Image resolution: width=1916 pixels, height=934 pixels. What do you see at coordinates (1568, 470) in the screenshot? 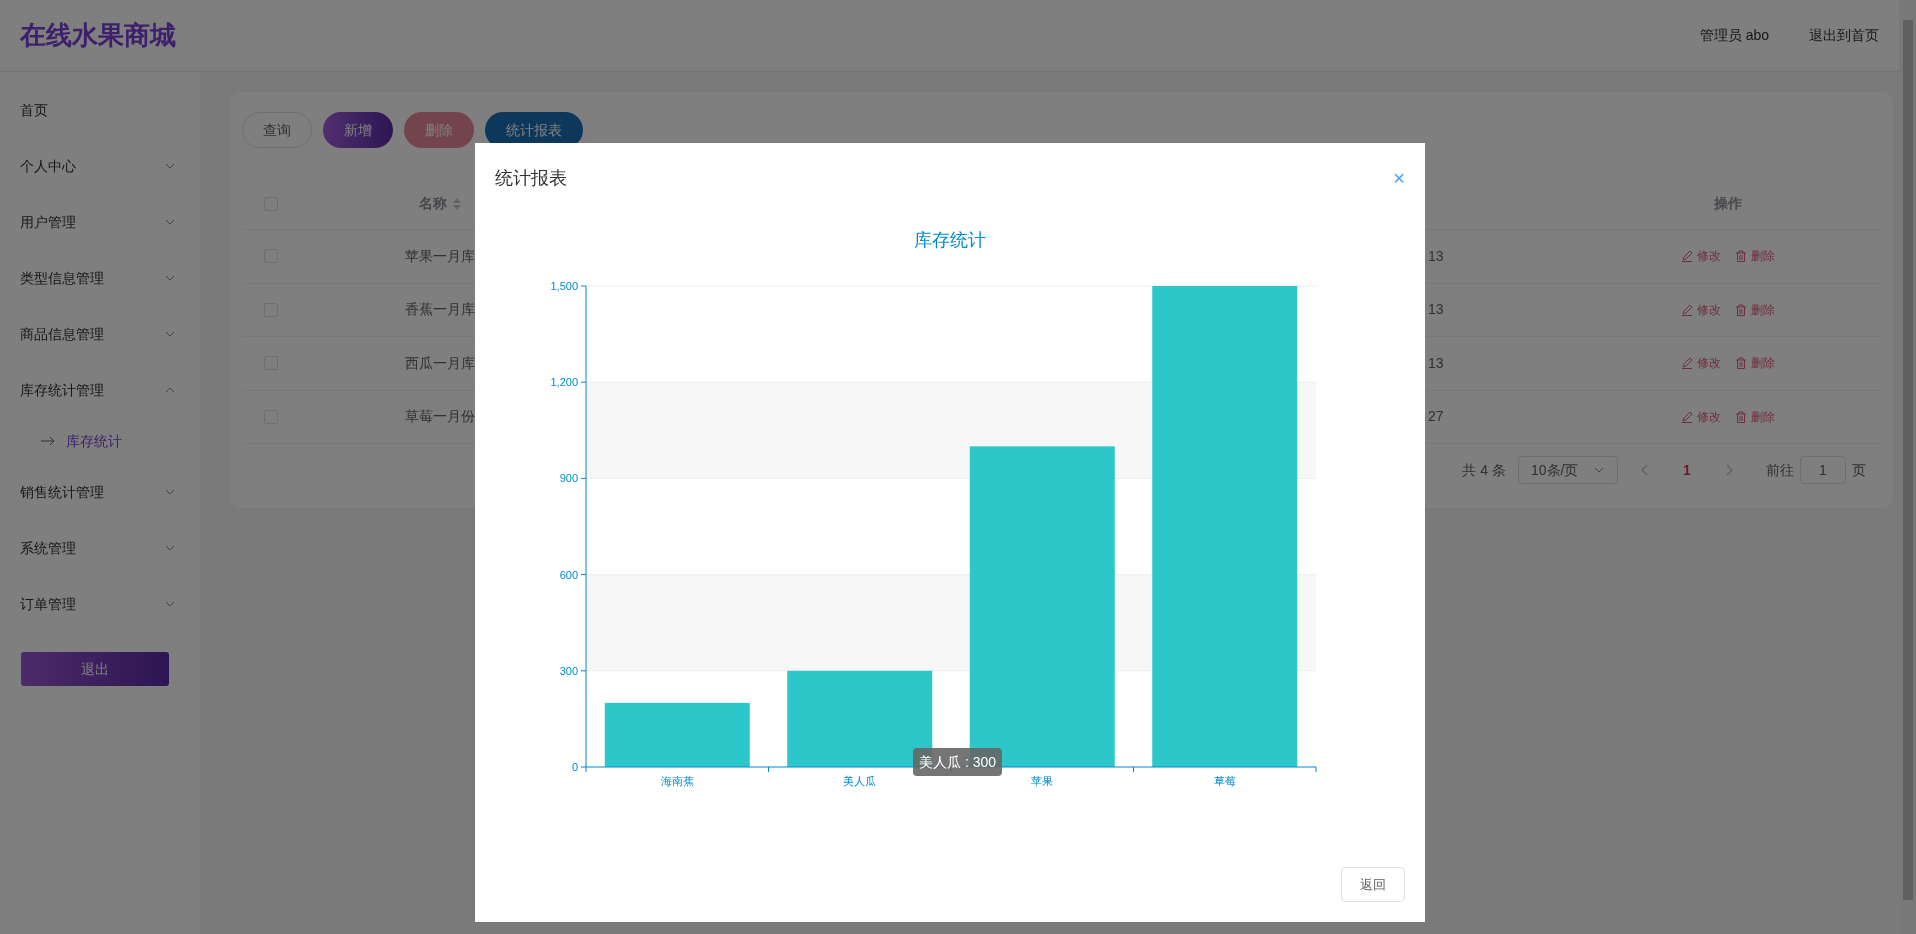
I see `page-size-select: 10条/页` at bounding box center [1568, 470].